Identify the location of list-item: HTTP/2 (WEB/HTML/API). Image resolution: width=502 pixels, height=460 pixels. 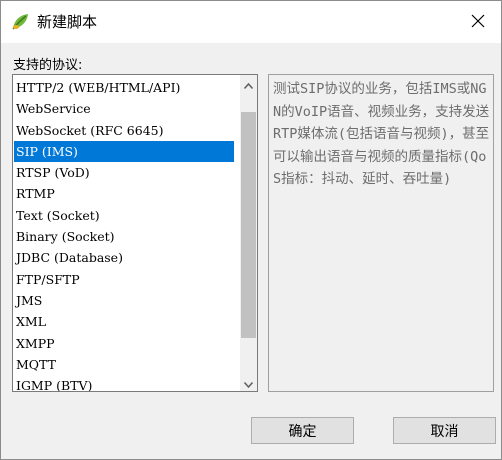
(124, 87).